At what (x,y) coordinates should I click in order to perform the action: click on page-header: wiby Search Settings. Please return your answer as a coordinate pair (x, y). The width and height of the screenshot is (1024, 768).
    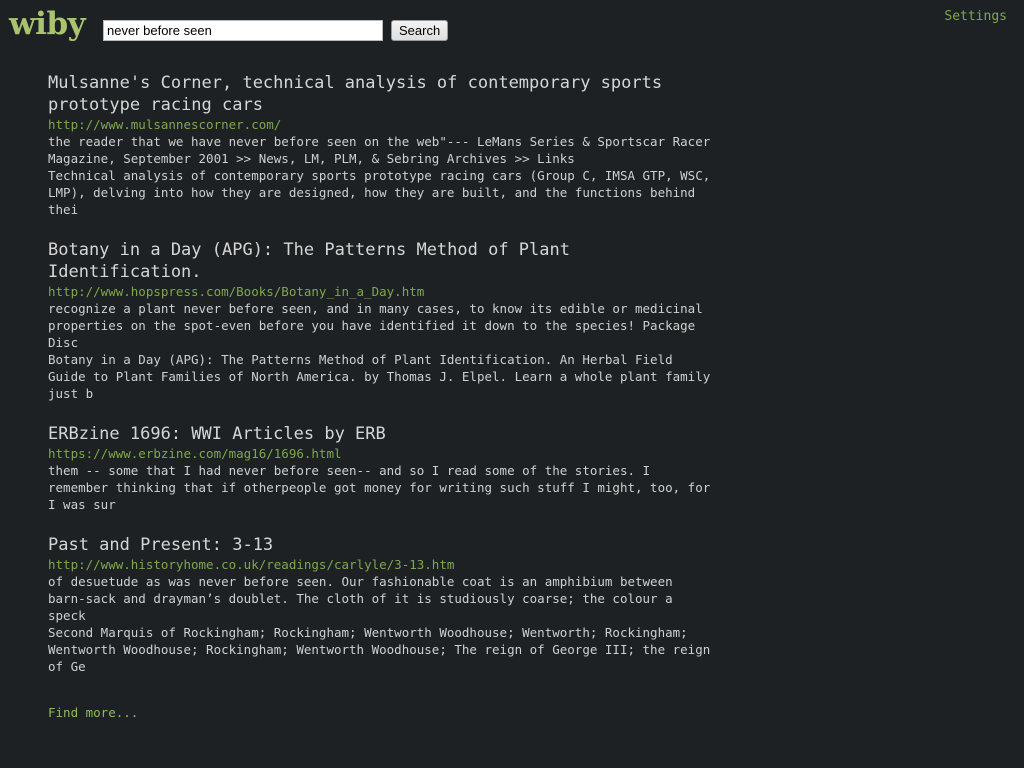
    Looking at the image, I should click on (512, 28).